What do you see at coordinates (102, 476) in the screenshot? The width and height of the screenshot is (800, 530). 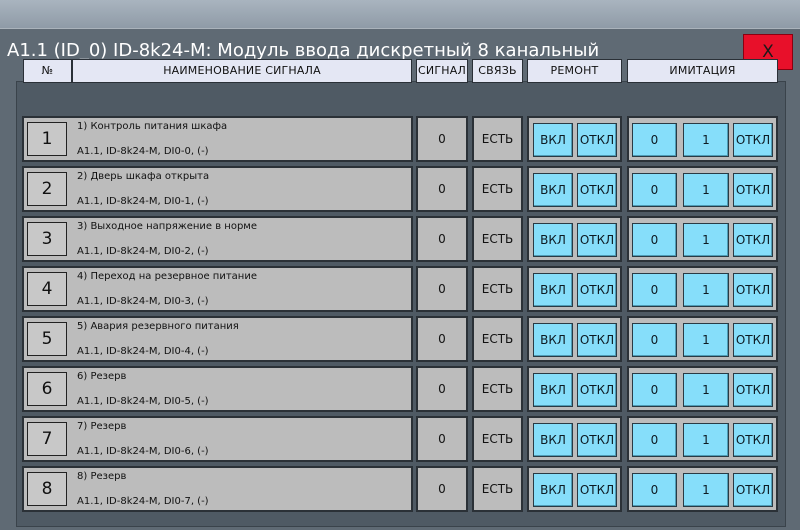 I see `signal-name: 8) Резерв` at bounding box center [102, 476].